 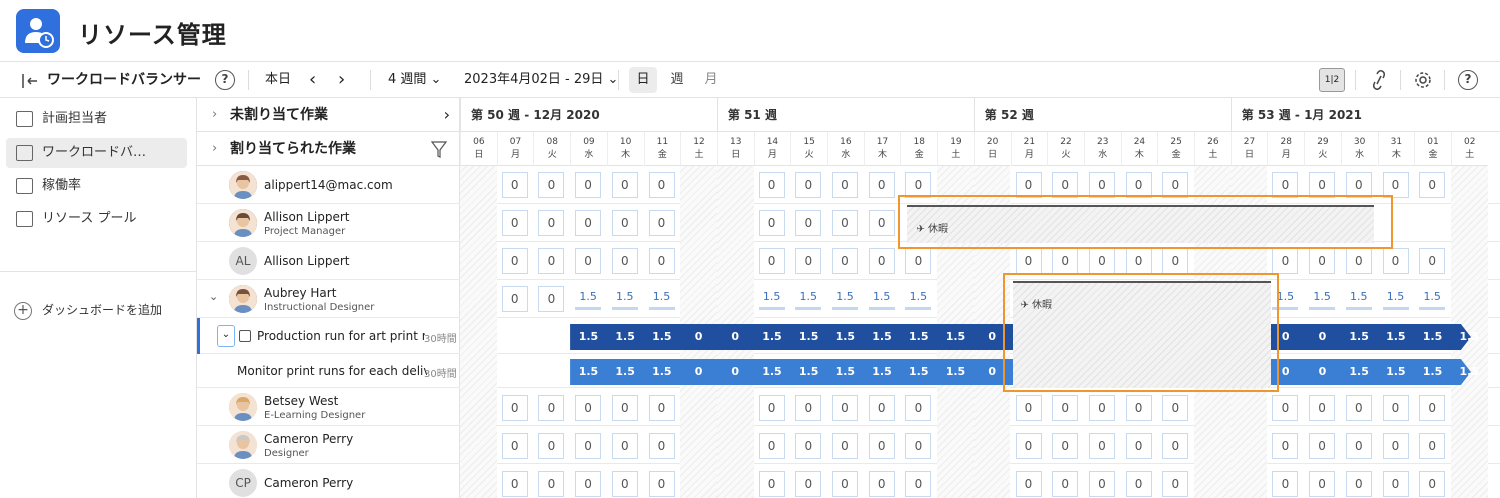 What do you see at coordinates (96, 186) in the screenshot?
I see `sidebar-item-utilization: 稼働率` at bounding box center [96, 186].